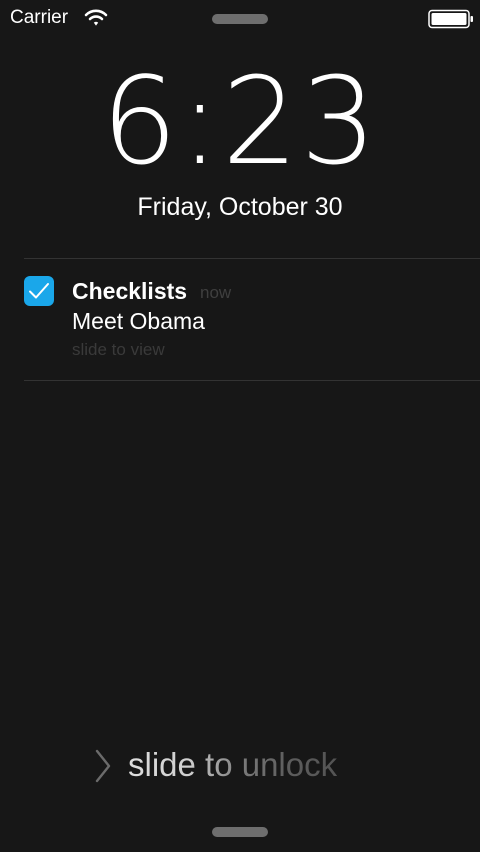 The height and width of the screenshot is (852, 480). Describe the element at coordinates (240, 832) in the screenshot. I see `bottom-grabber-handle` at that location.